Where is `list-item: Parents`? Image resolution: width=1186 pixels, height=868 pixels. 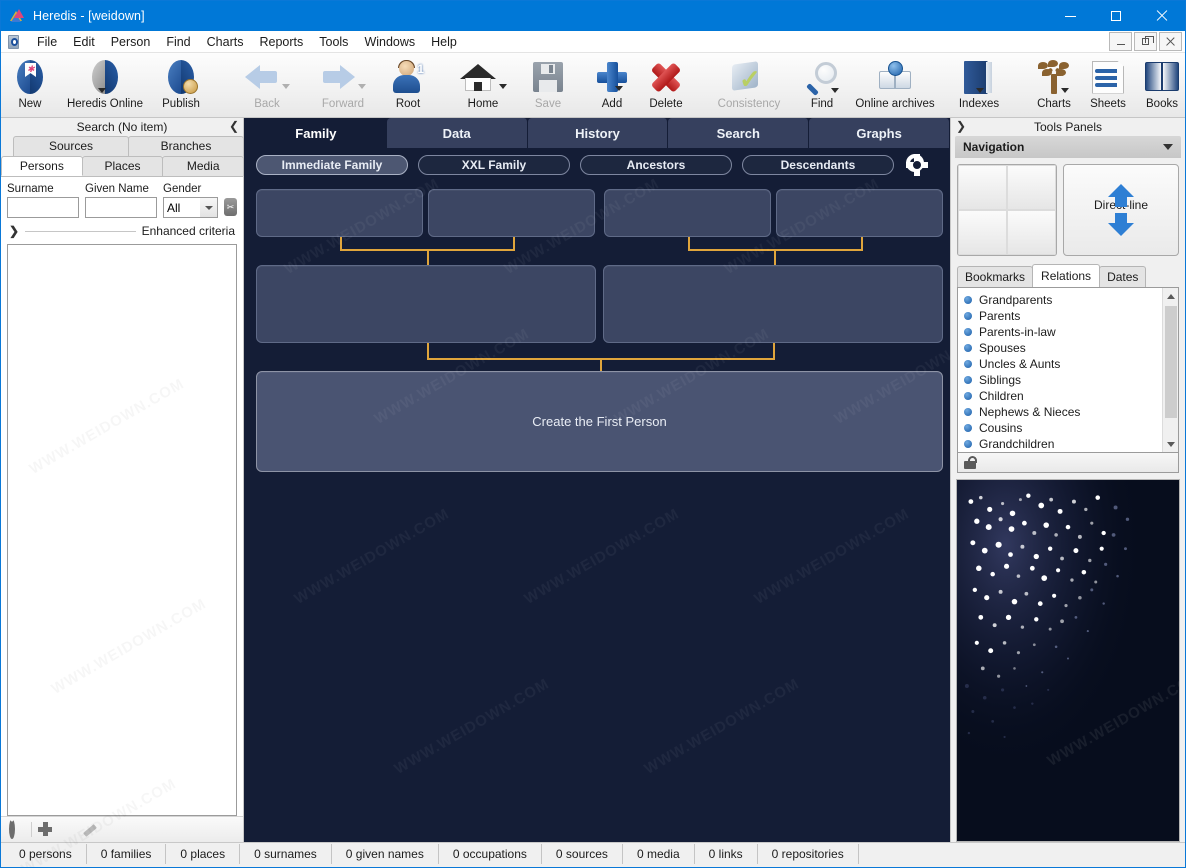
list-item: Parents is located at coordinates (1063, 316).